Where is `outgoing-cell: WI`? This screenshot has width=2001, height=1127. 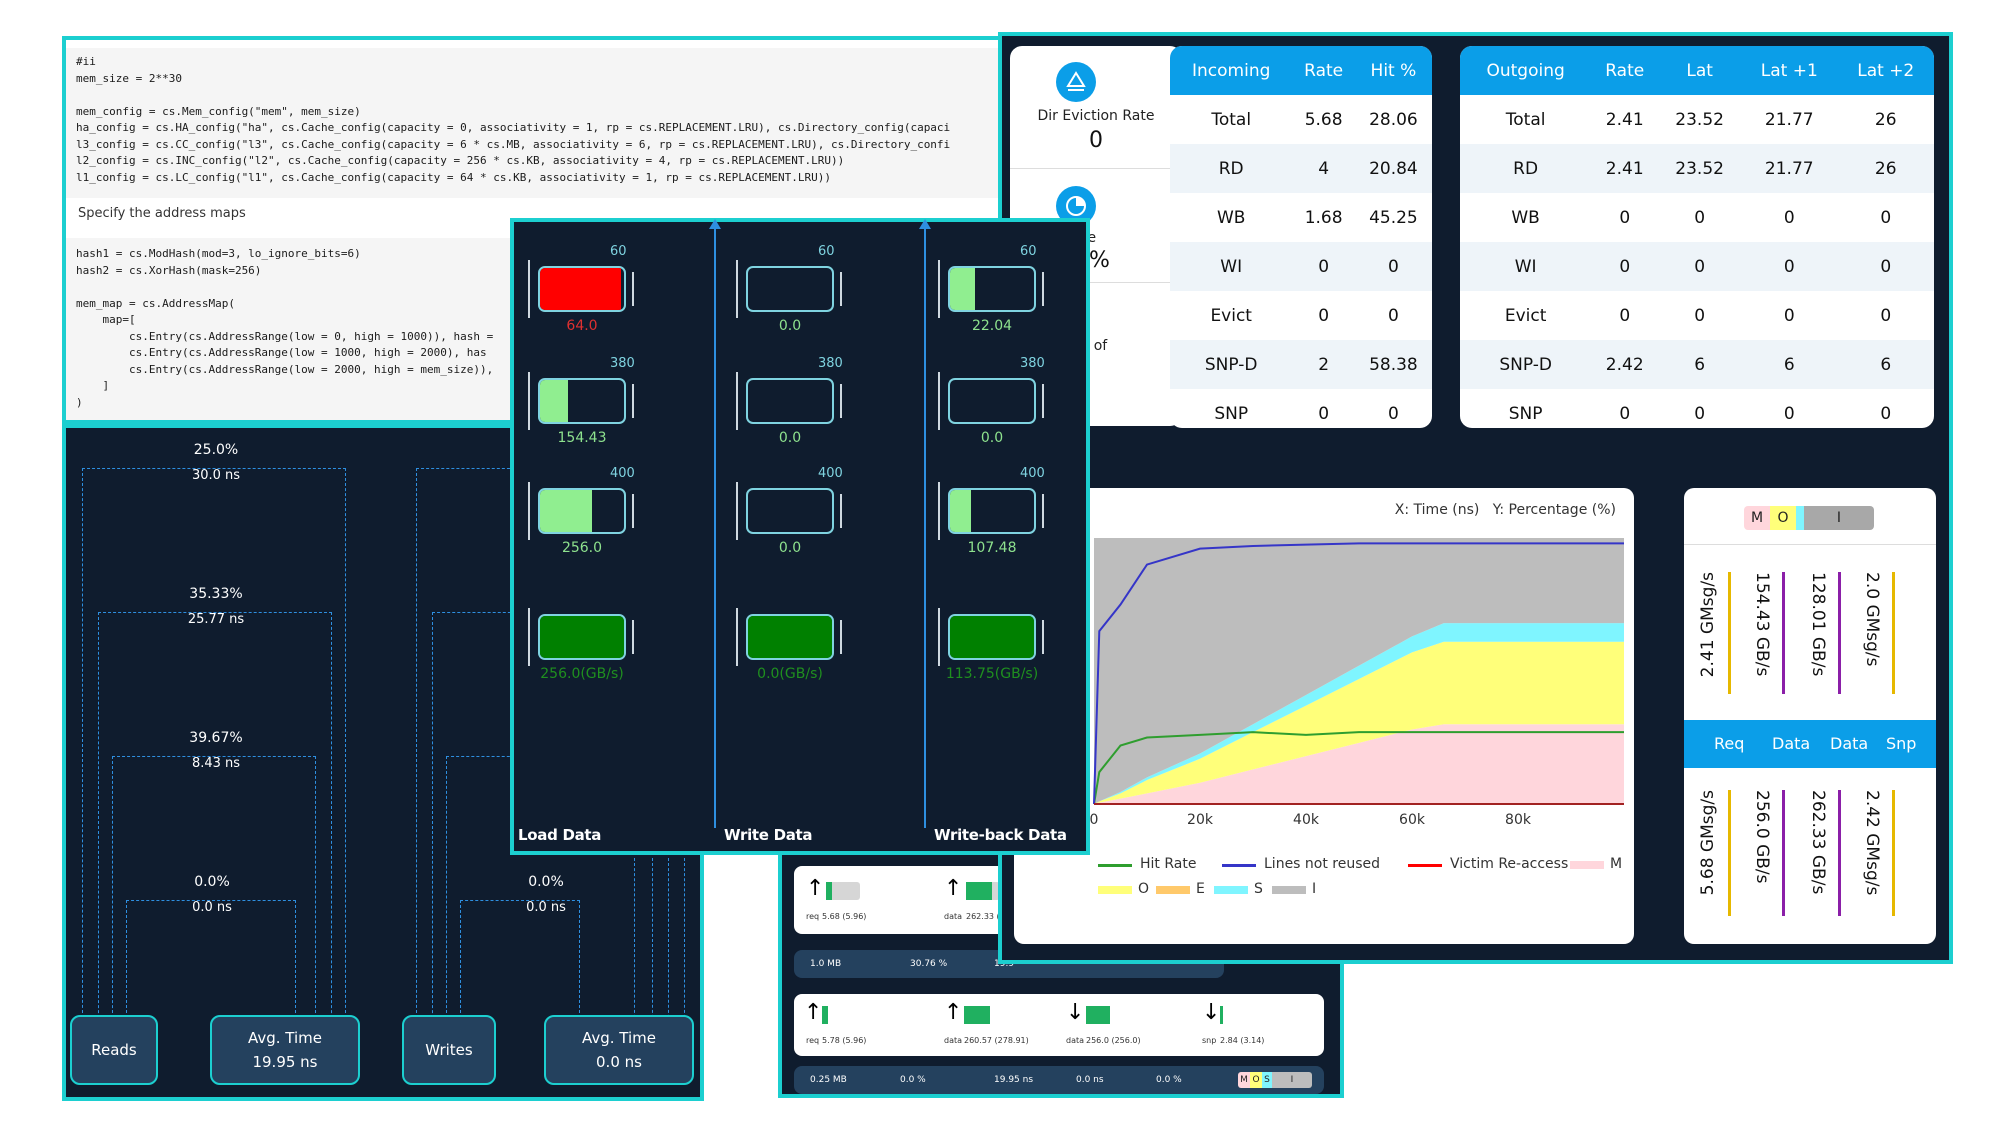 outgoing-cell: WI is located at coordinates (1526, 266).